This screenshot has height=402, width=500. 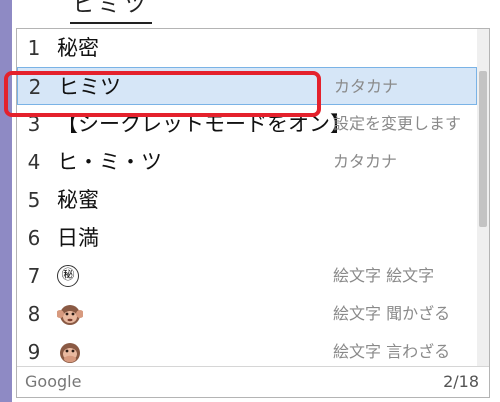 What do you see at coordinates (247, 276) in the screenshot?
I see `candidate-row-7: 7 ㊙ 絵文字 絵文字` at bounding box center [247, 276].